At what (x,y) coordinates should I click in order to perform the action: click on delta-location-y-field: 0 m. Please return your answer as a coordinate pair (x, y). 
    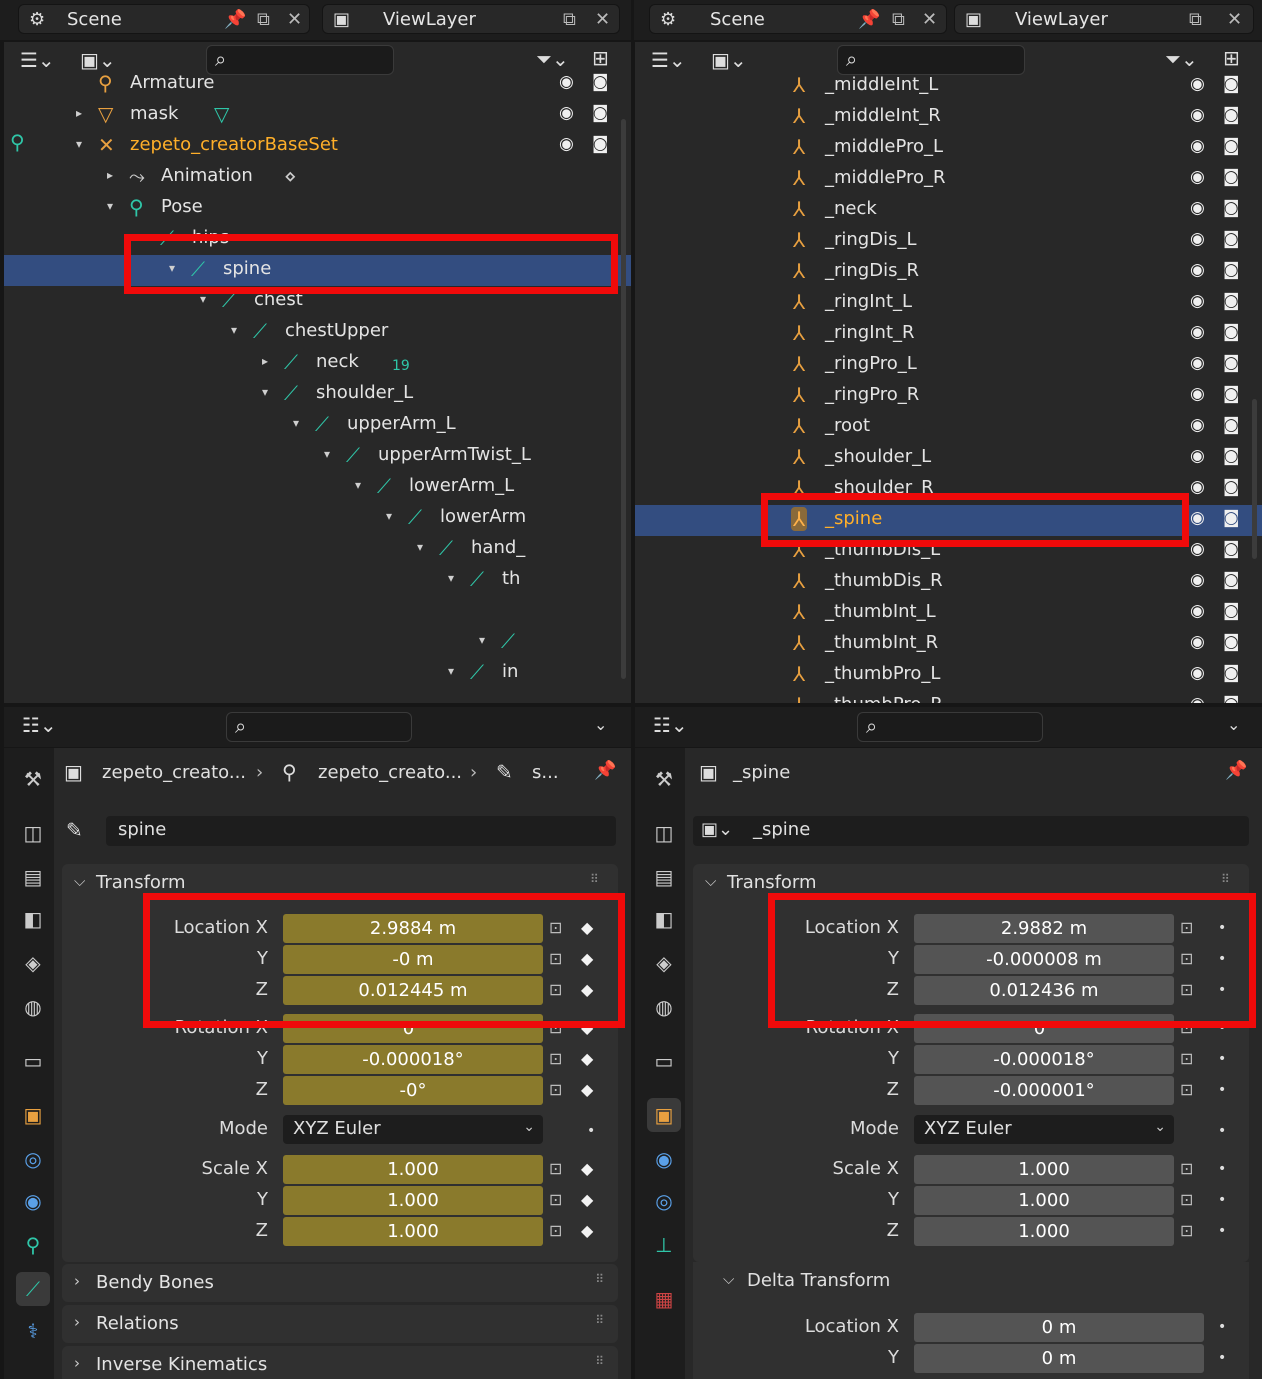
    Looking at the image, I should click on (1059, 1358).